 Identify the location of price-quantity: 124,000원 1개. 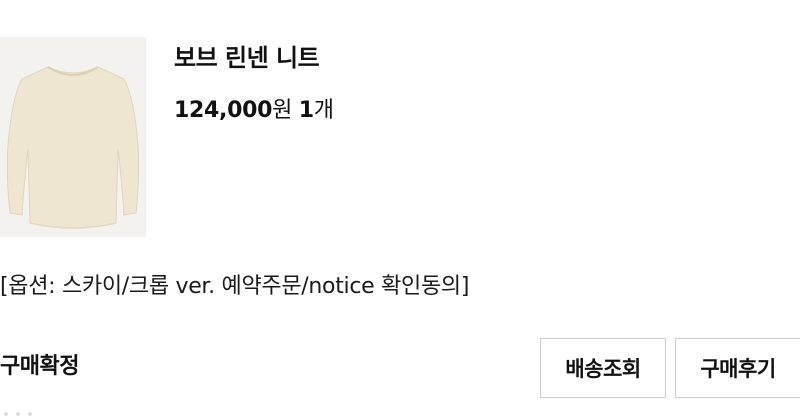
(254, 108).